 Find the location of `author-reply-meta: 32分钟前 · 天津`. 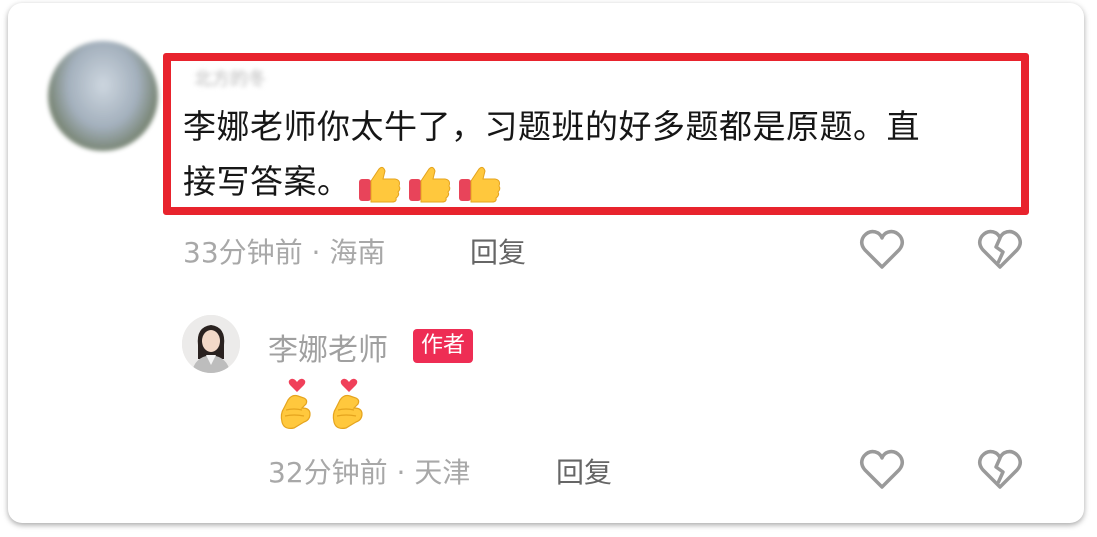

author-reply-meta: 32分钟前 · 天津 is located at coordinates (369, 472).